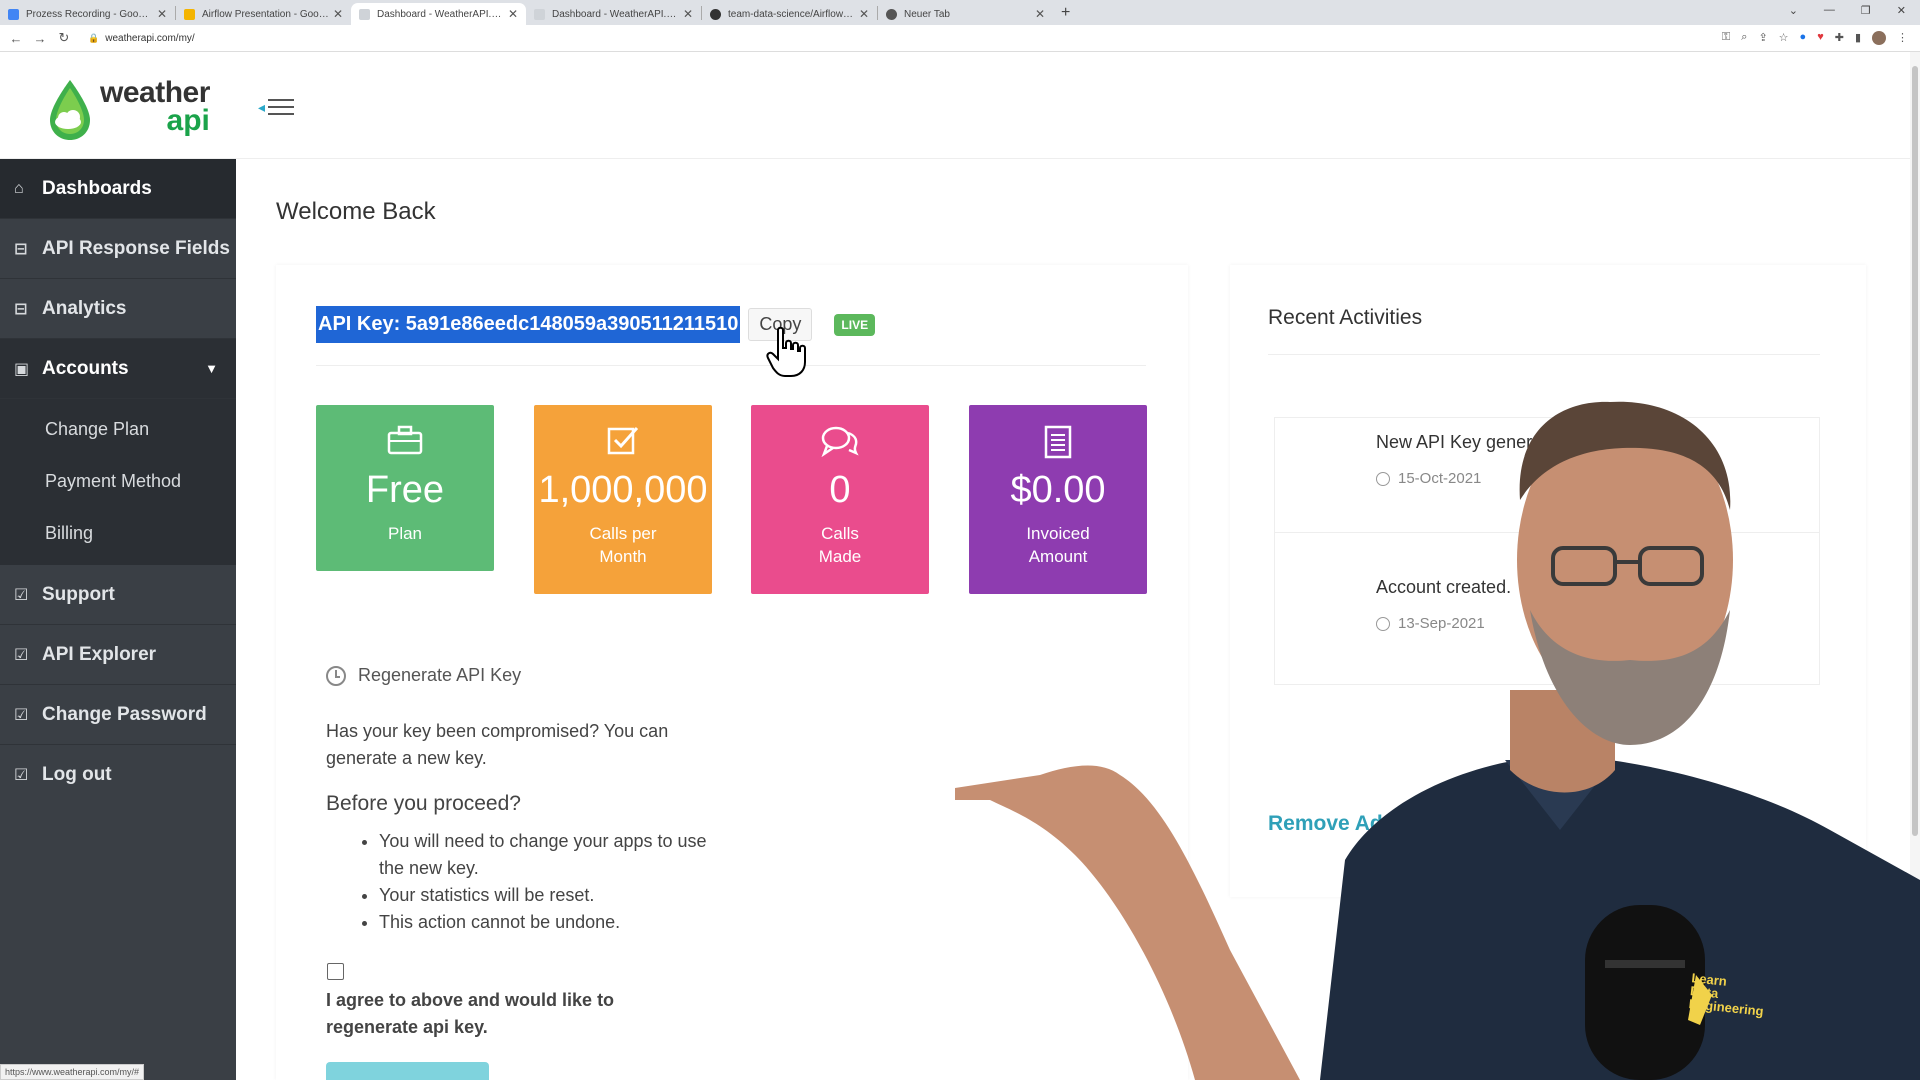 This screenshot has height=1080, width=1920. I want to click on sidebar-item-label: Accounts, so click(85, 368).